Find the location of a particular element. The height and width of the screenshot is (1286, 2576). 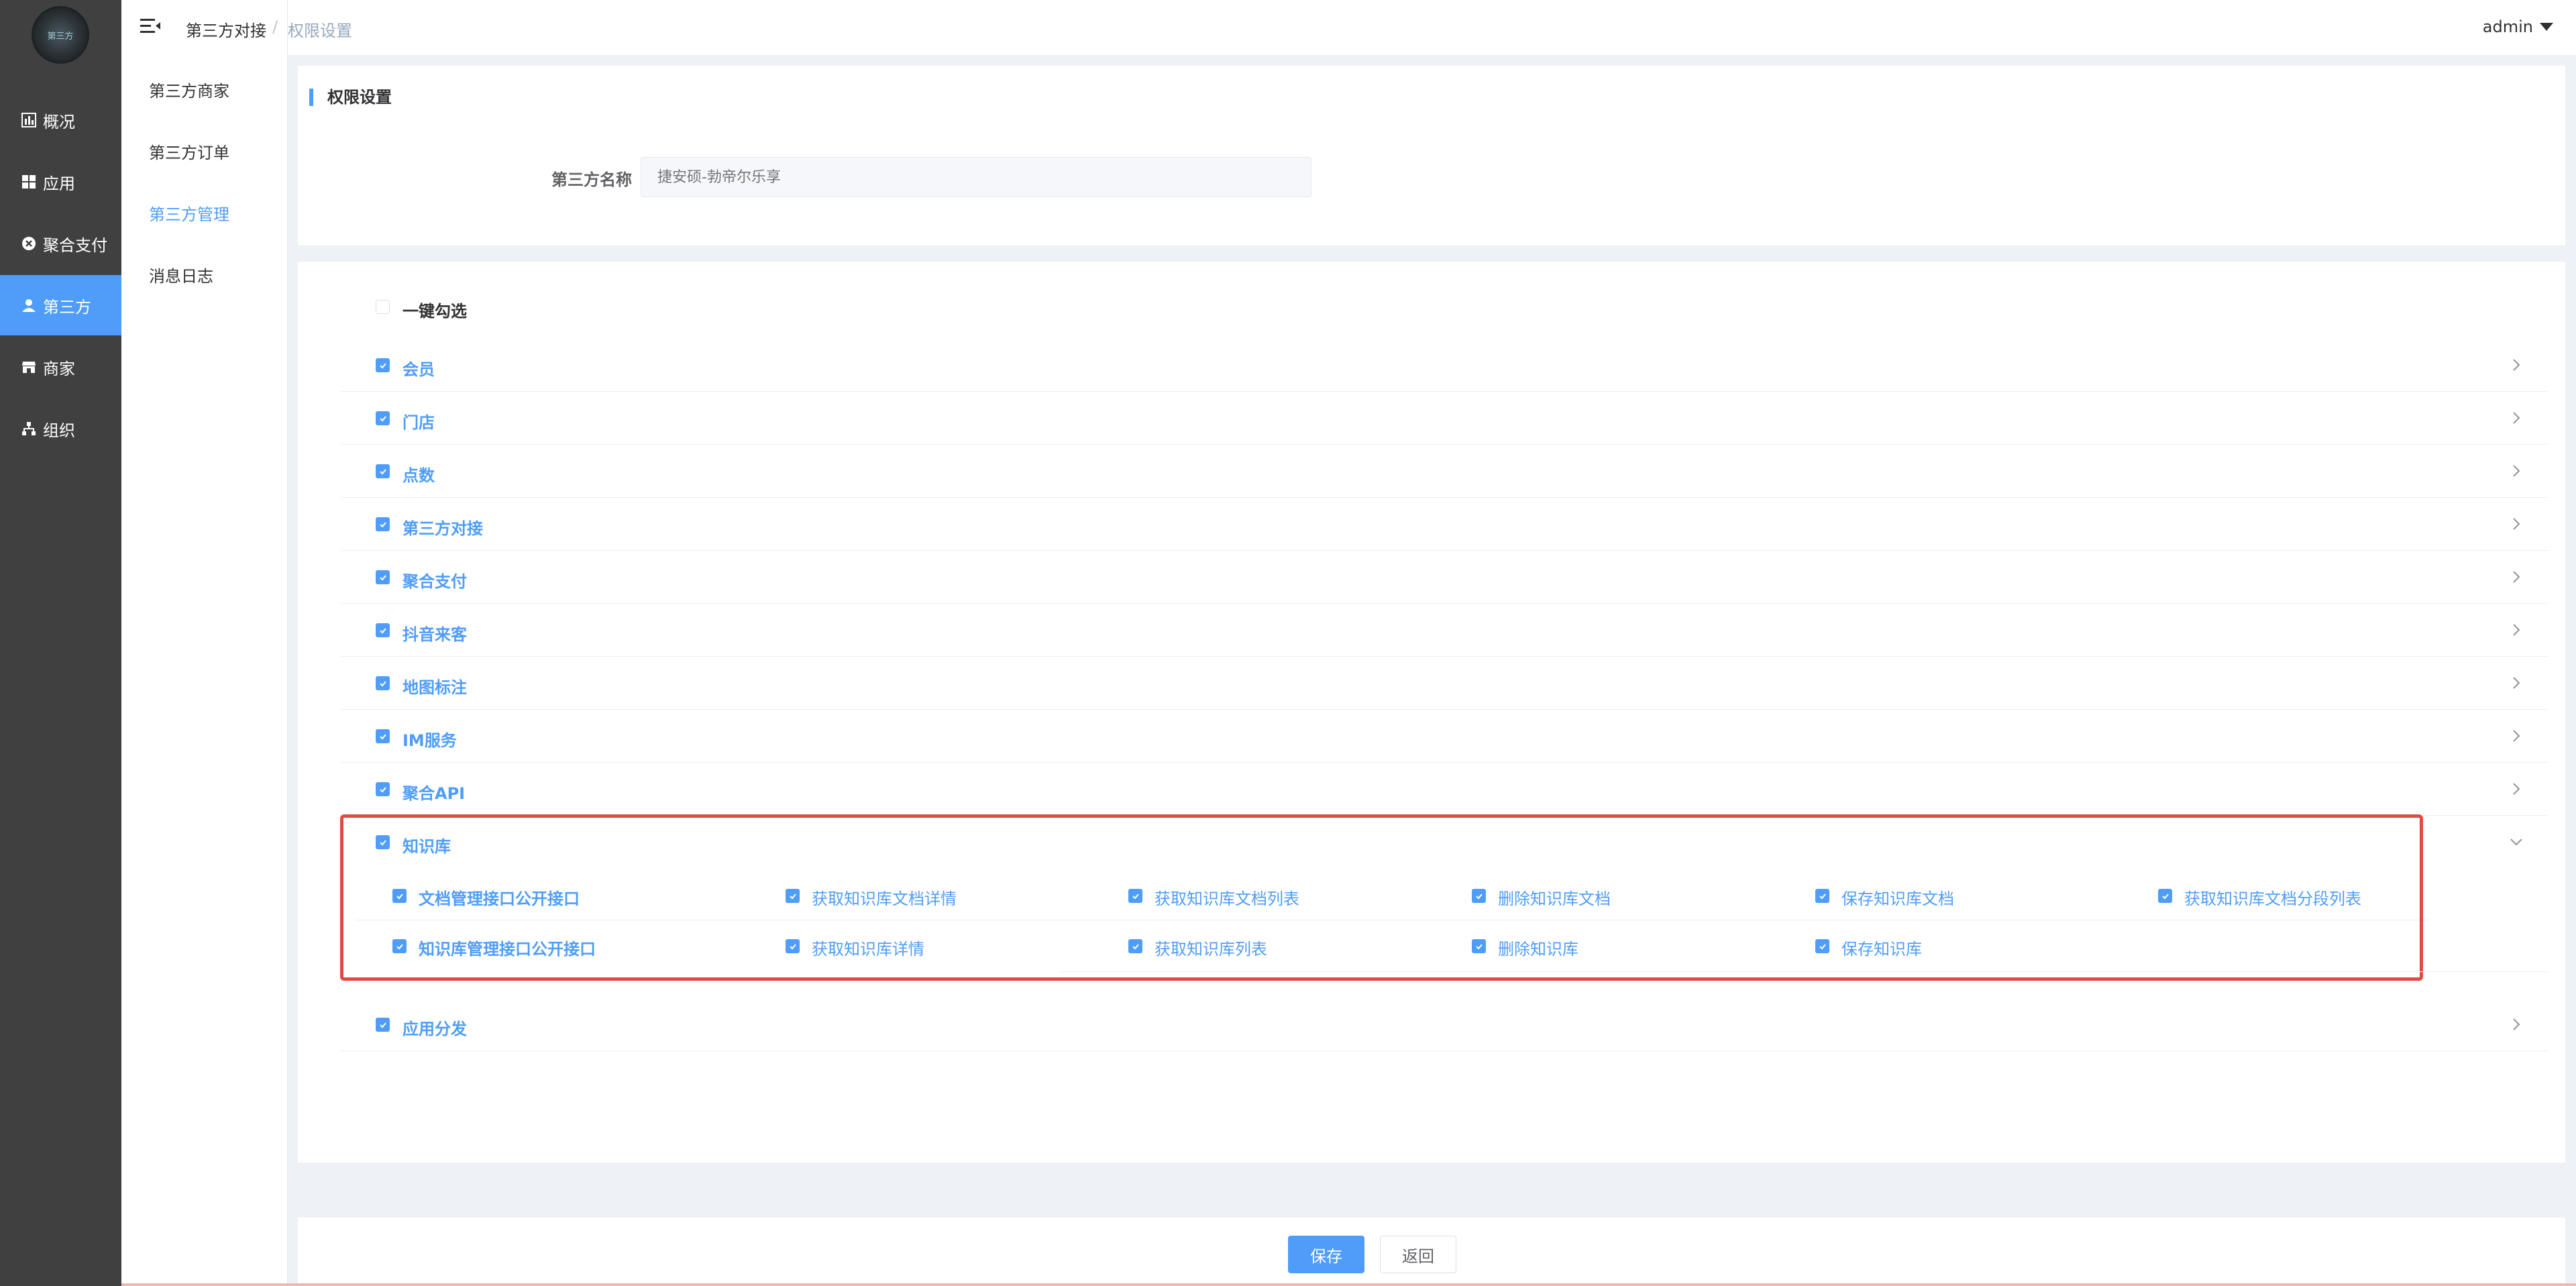

user-menu: admin is located at coordinates (2518, 26).